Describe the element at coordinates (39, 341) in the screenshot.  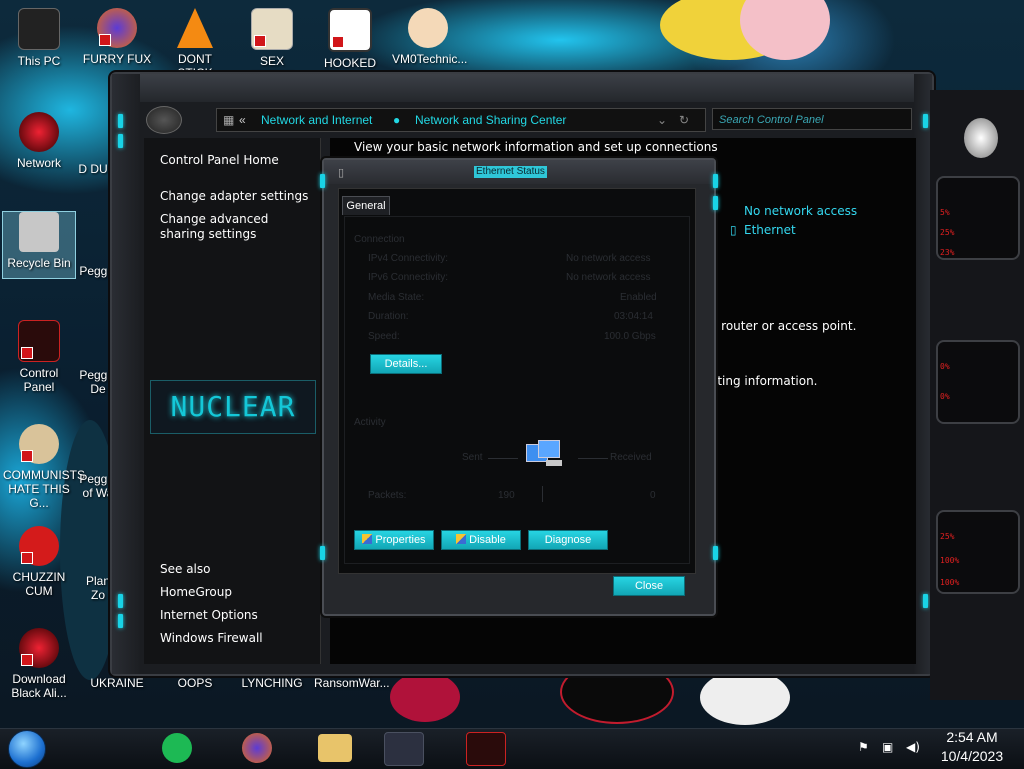
I see `control-panel-icon` at that location.